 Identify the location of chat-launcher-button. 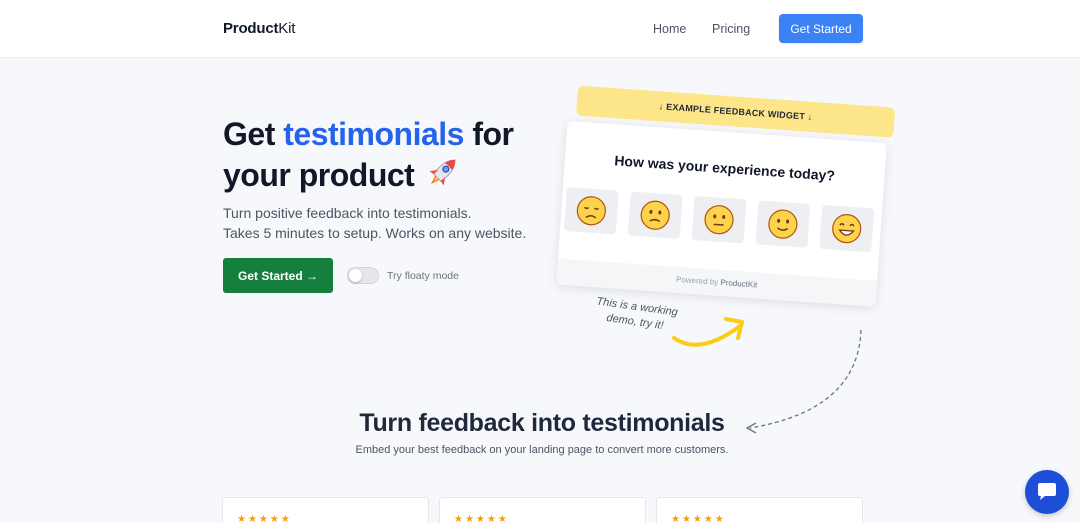
(1047, 492).